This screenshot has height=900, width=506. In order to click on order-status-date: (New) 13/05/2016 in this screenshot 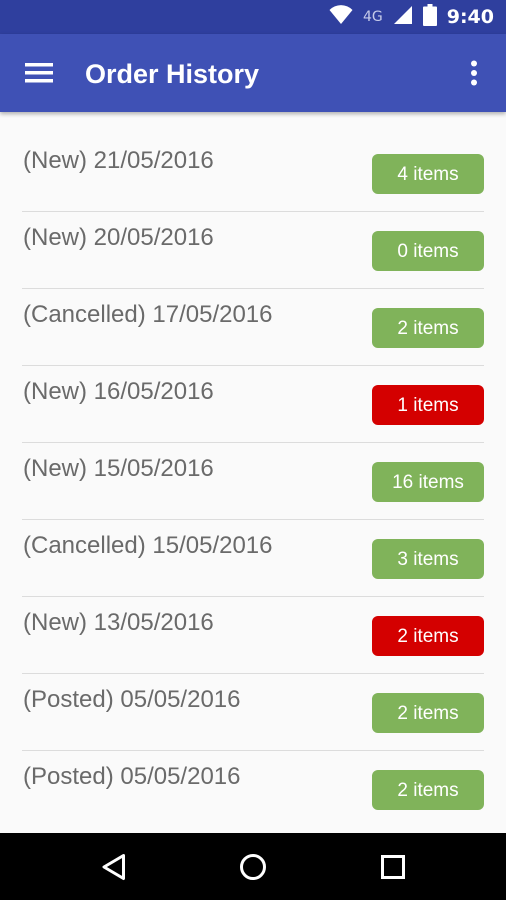, I will do `click(118, 622)`.